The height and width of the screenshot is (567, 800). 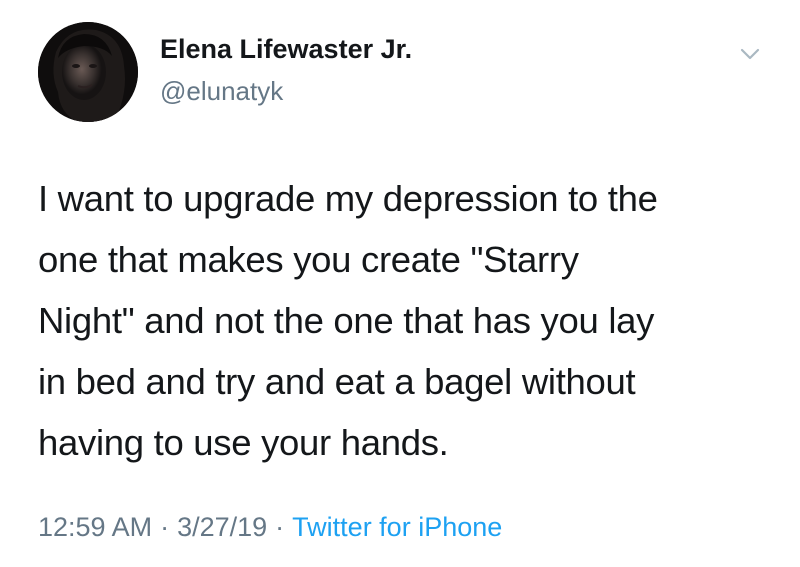 What do you see at coordinates (348, 198) in the screenshot?
I see `tweet-text-line: I want to upgrade my depression to the` at bounding box center [348, 198].